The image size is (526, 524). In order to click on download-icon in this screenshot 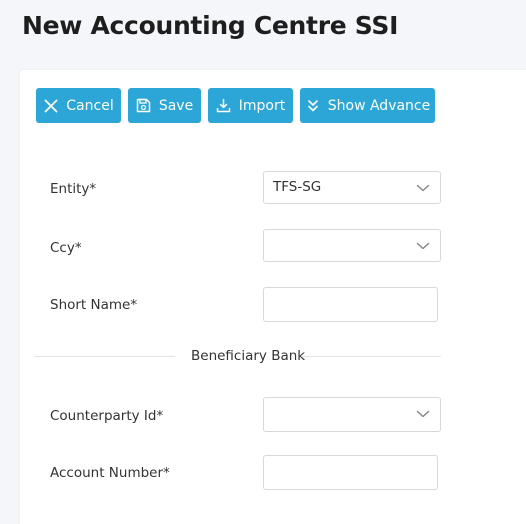, I will do `click(224, 106)`.